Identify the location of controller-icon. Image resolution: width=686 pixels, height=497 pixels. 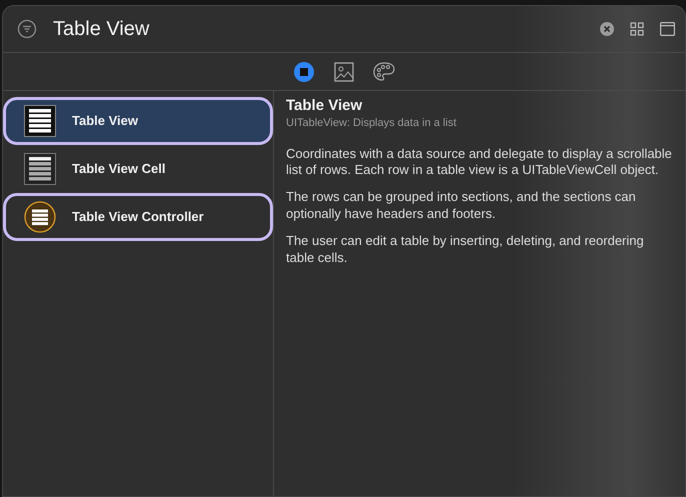
(40, 217).